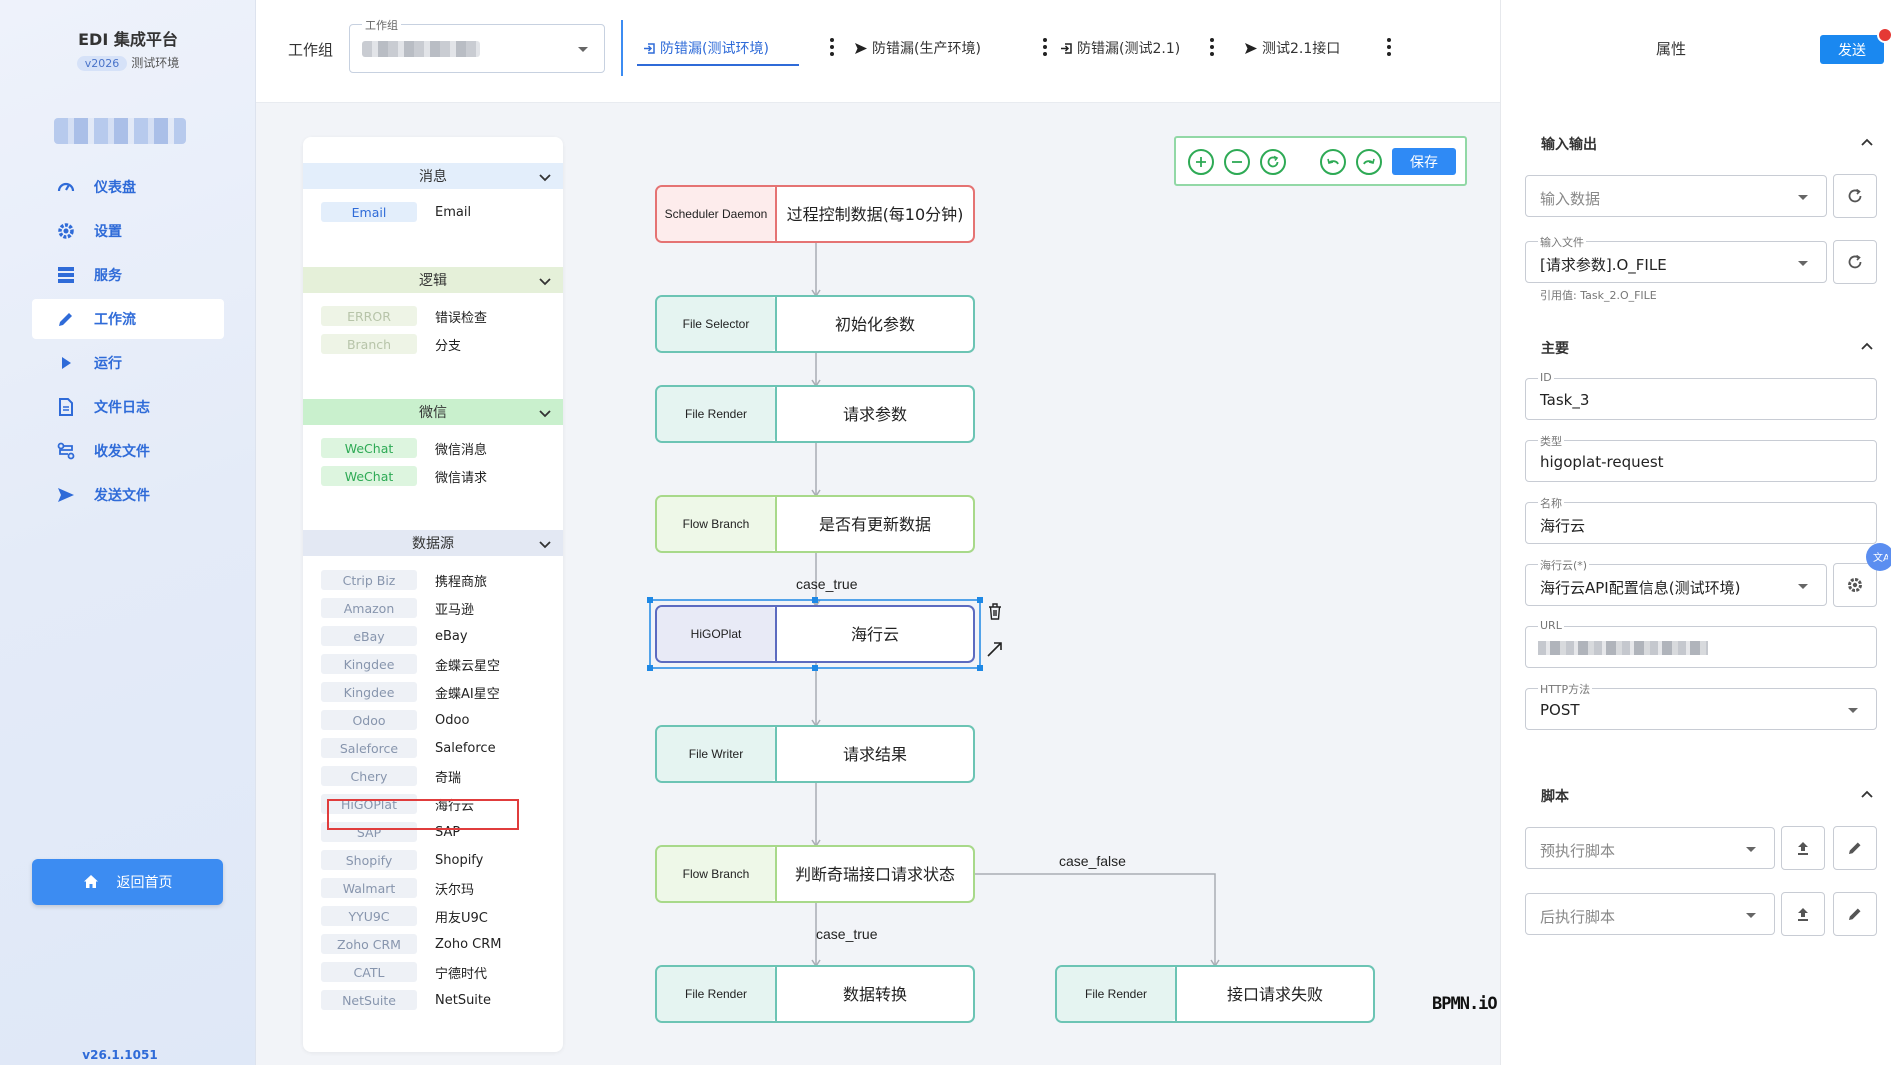 The image size is (1891, 1065). I want to click on sidebar-item-7: 发送文件, so click(128, 495).